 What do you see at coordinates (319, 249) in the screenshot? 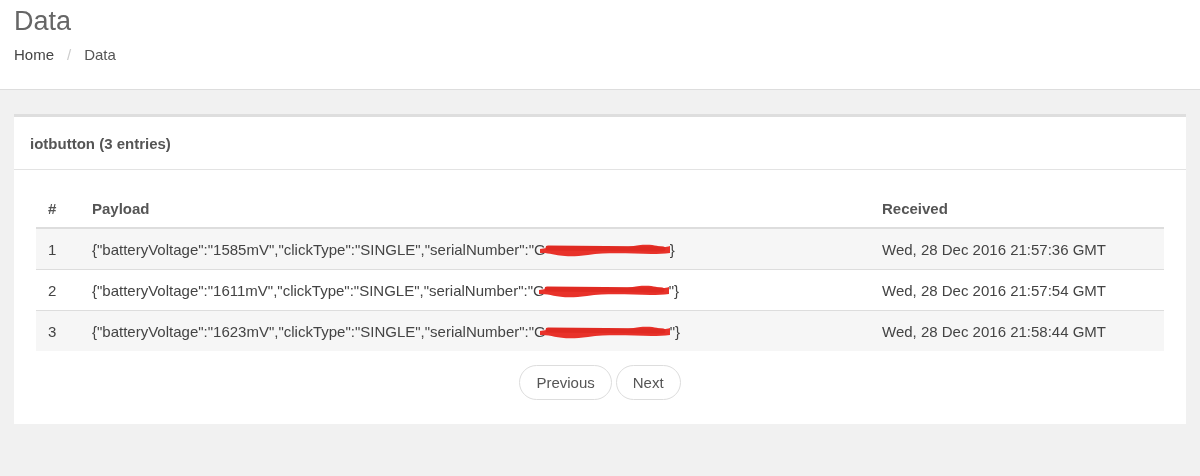
I see `payload-text: {"batteryVoltage":"1585mV","clickType":"SINGLE","serialNumber":"G` at bounding box center [319, 249].